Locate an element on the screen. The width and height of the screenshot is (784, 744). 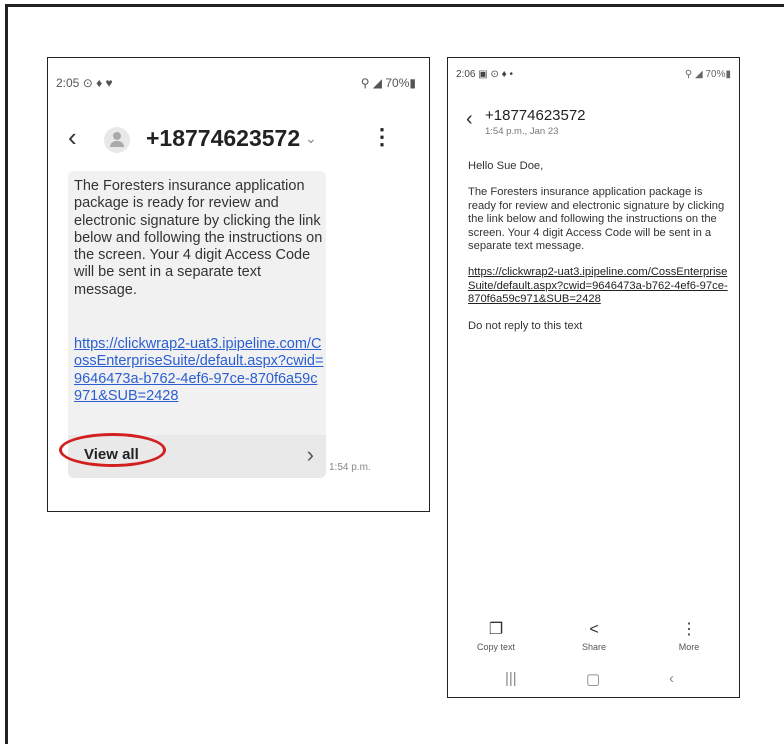
status-bar-left: 2:05 ⊙ ♦ ♥ is located at coordinates (84, 83).